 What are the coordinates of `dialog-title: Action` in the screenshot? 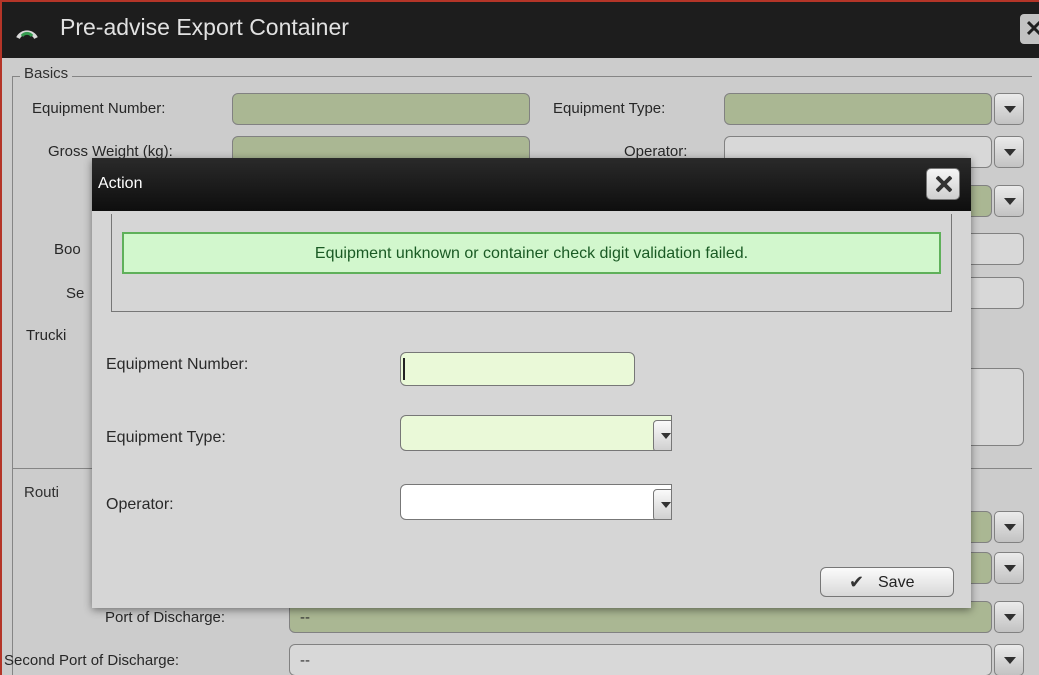 It's located at (120, 183).